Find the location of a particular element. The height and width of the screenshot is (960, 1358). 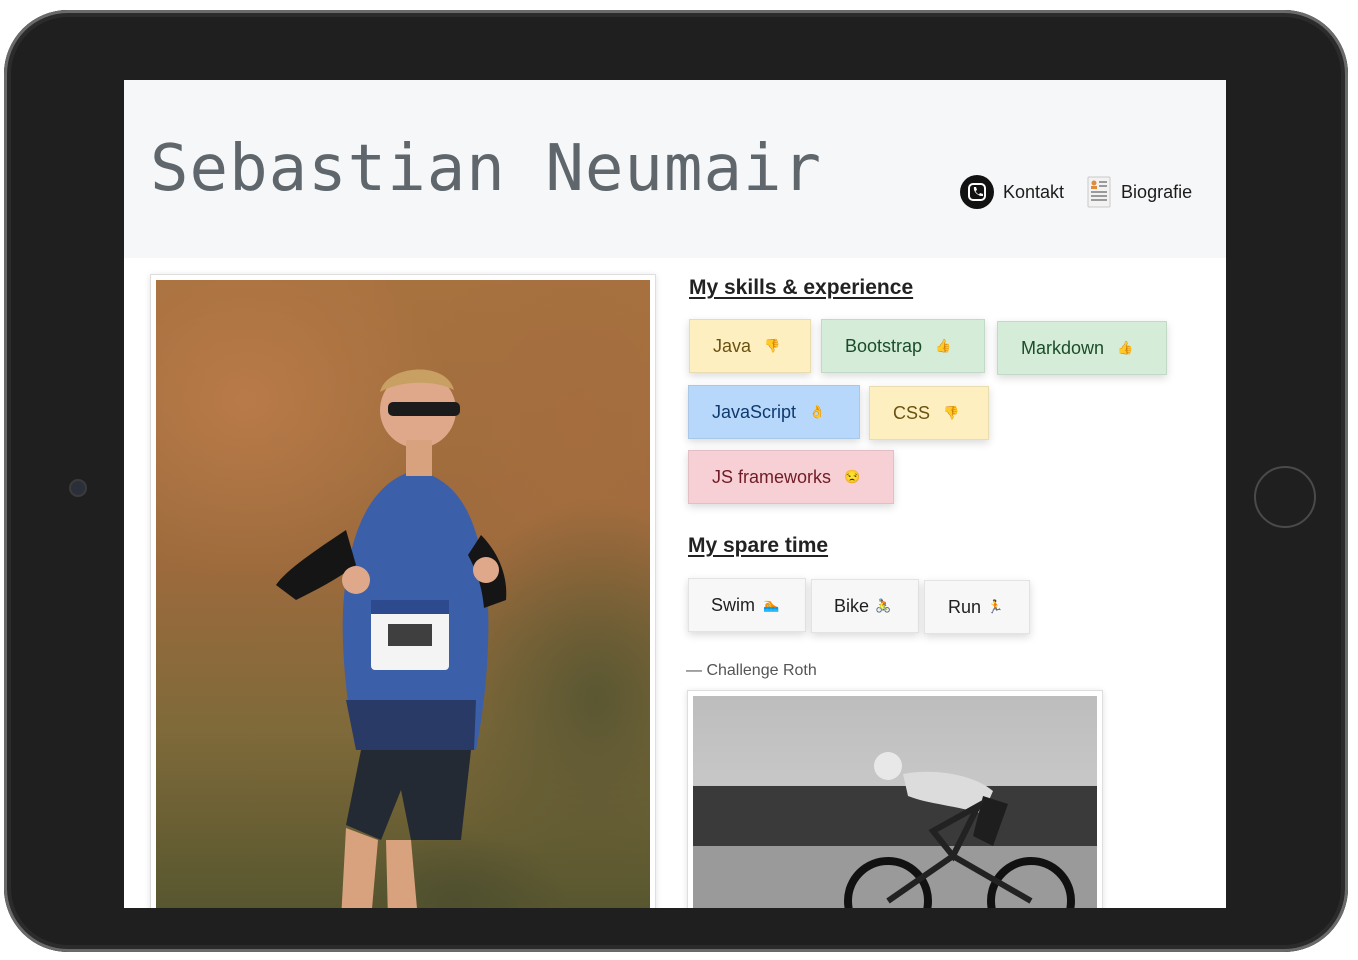

hobby-chip-bike: Bike 🚴 is located at coordinates (865, 606).